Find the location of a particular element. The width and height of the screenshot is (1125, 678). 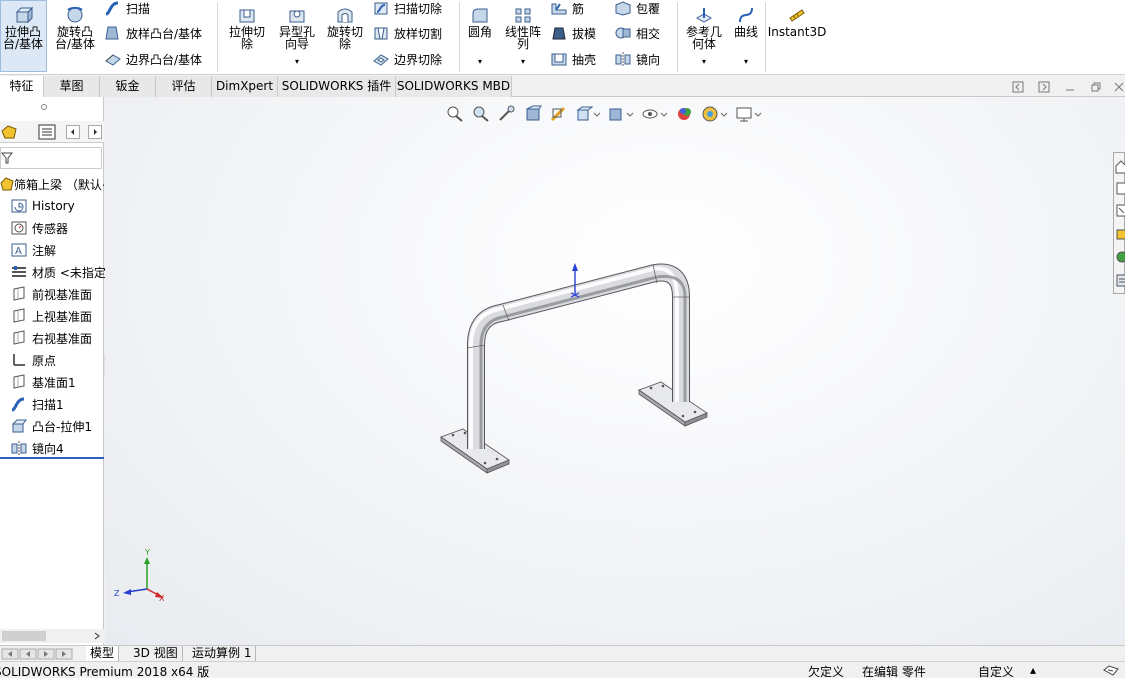

tab-motion-study: 运动算例 1 is located at coordinates (222, 654).